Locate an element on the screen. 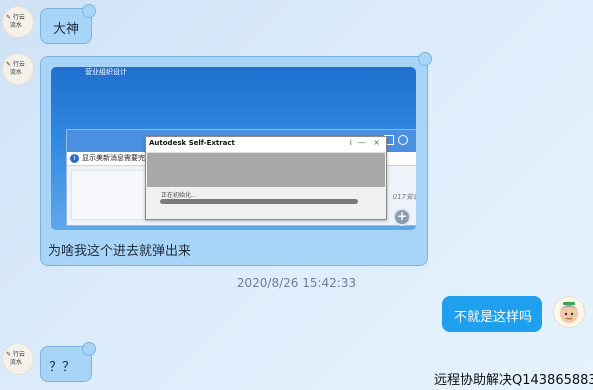 This screenshot has height=390, width=593. dialog-banner is located at coordinates (266, 170).